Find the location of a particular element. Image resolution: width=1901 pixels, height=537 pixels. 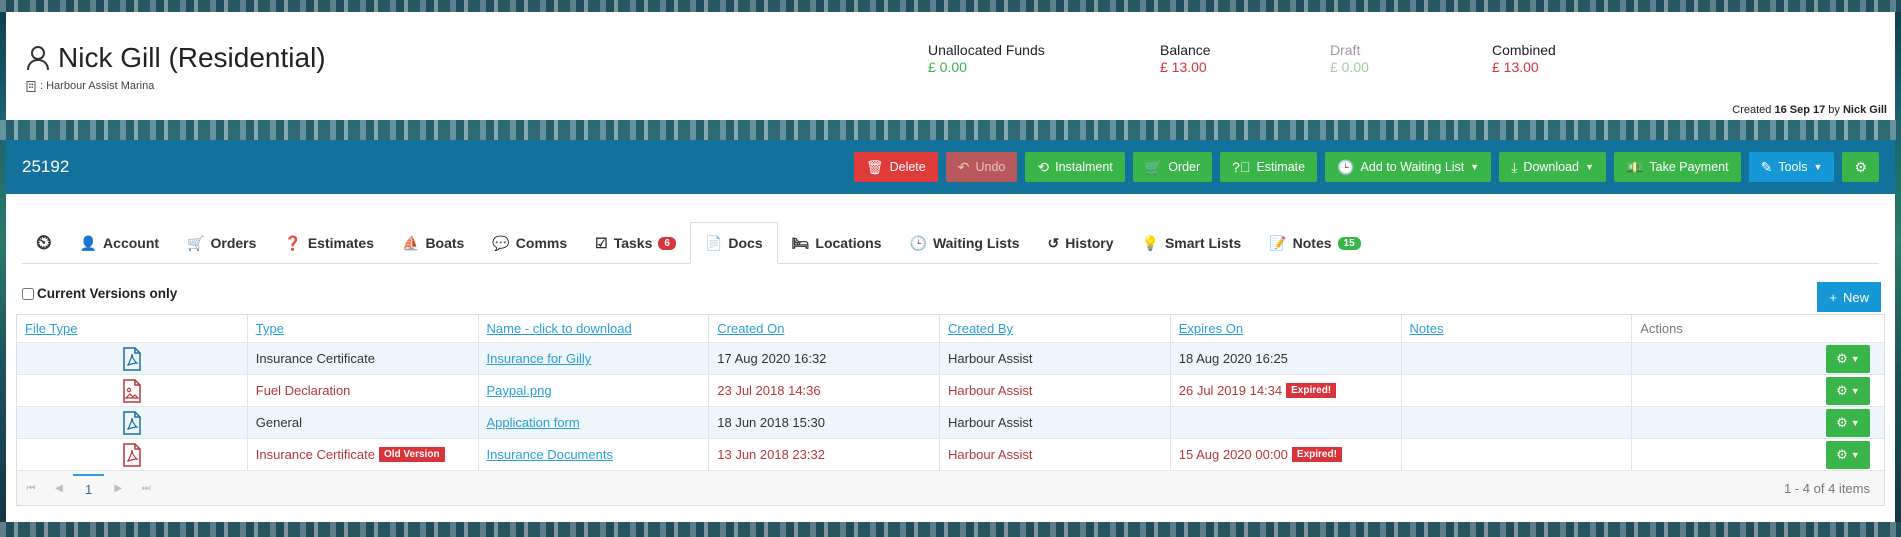

take-payment-button: 💵 Take Payment is located at coordinates (1677, 167).